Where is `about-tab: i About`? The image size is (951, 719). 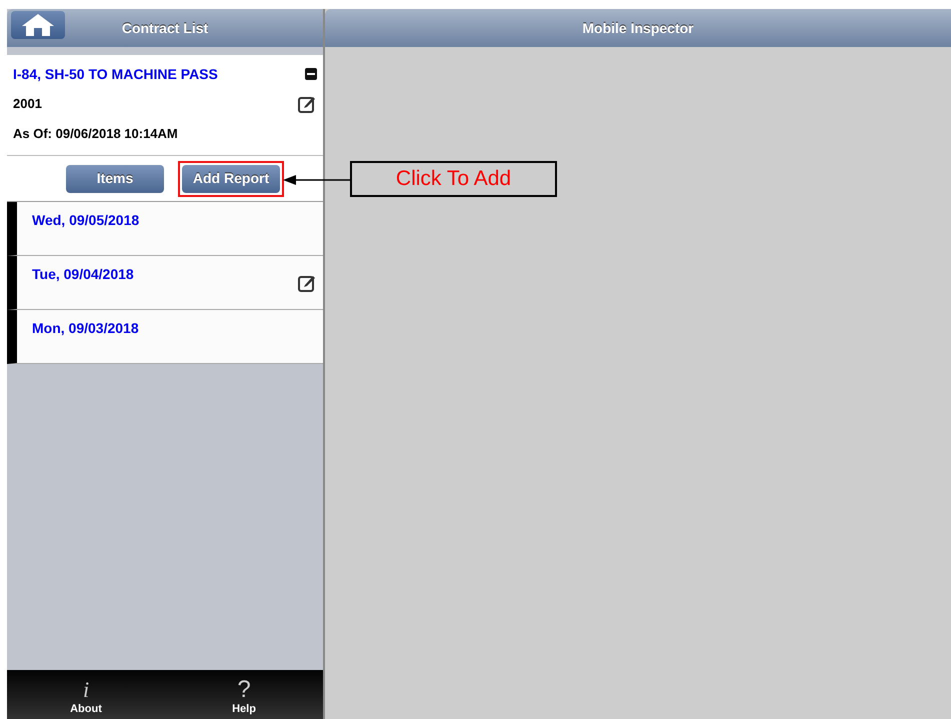
about-tab: i About is located at coordinates (86, 694).